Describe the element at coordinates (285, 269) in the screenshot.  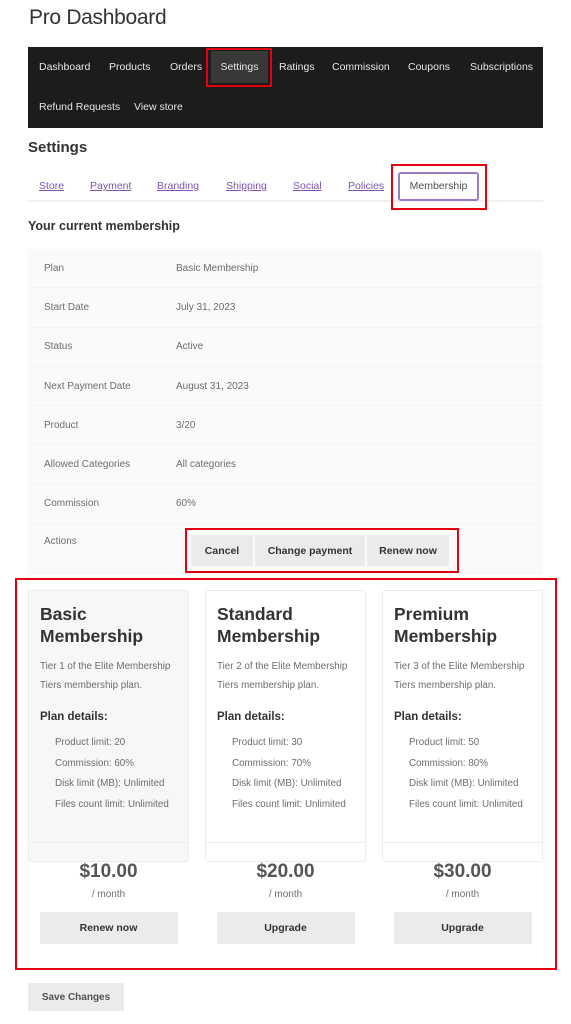
I see `table-row: Plan Basic Membership` at that location.